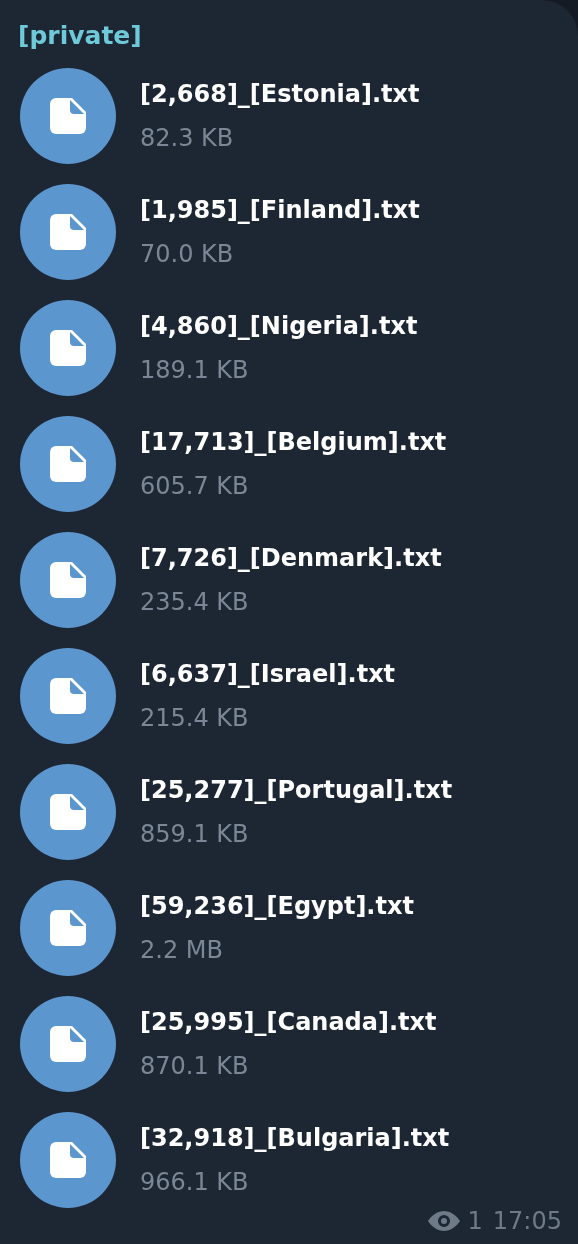 This screenshot has width=578, height=1244. What do you see at coordinates (187, 254) in the screenshot?
I see `file-size: 70.0 KB` at bounding box center [187, 254].